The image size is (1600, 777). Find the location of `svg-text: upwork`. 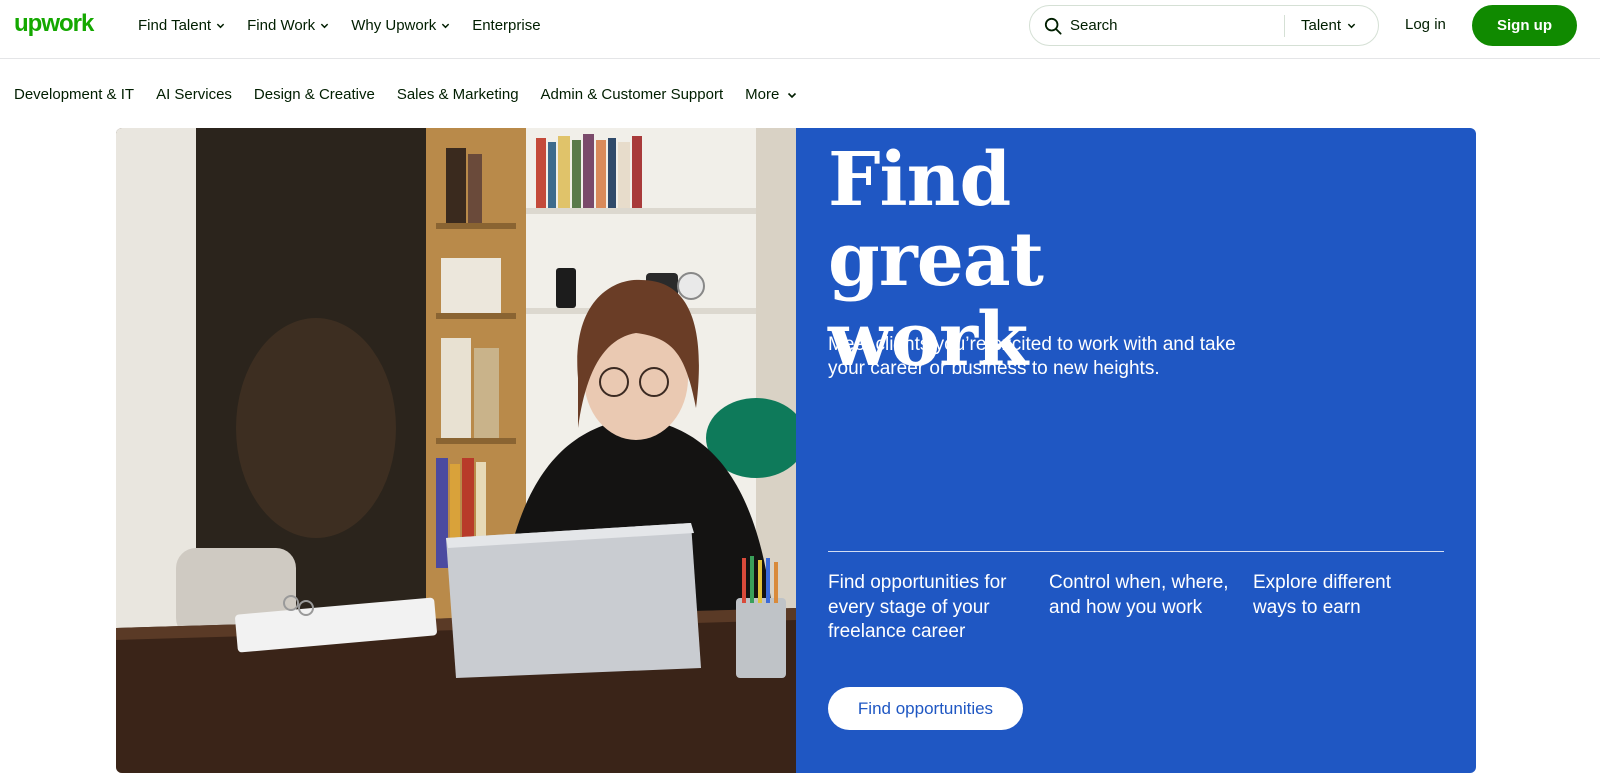

svg-text: upwork is located at coordinates (54, 24).